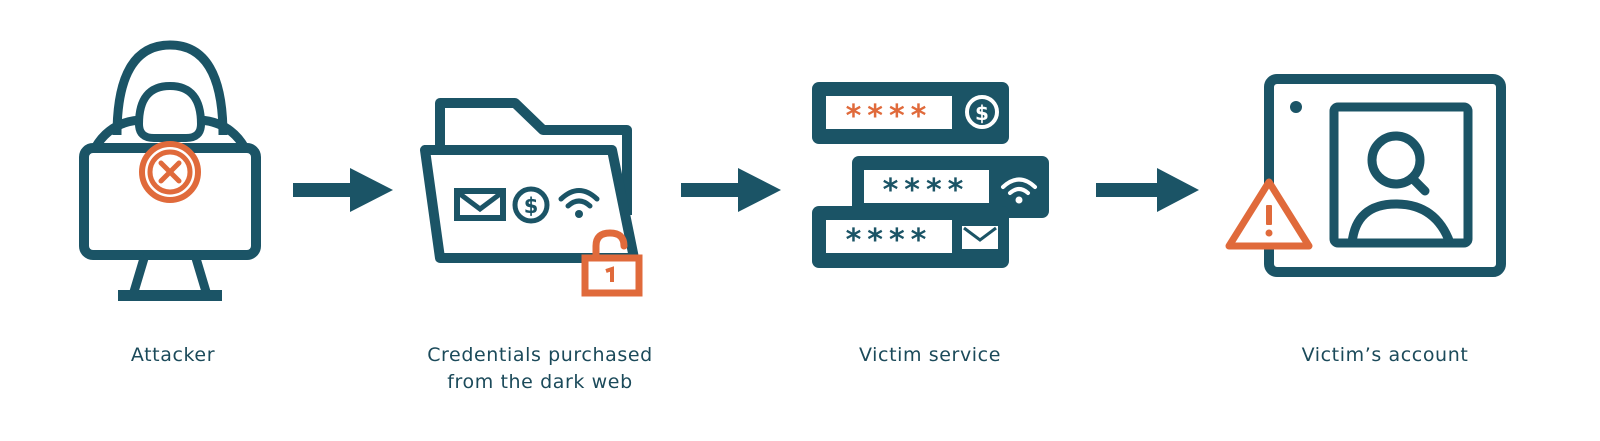 Image resolution: width=1600 pixels, height=441 pixels. I want to click on step-label-credentials: Credentials purchased from the dark web, so click(540, 369).